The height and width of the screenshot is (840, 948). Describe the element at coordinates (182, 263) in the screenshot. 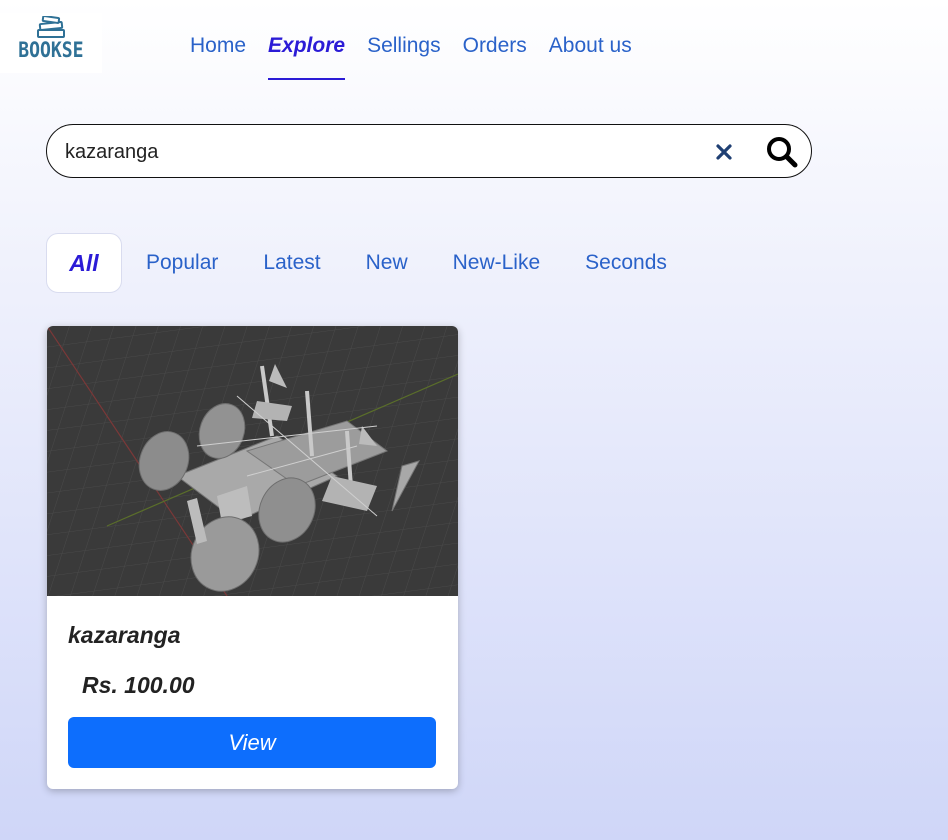

I see `filter-popular: Popular` at that location.